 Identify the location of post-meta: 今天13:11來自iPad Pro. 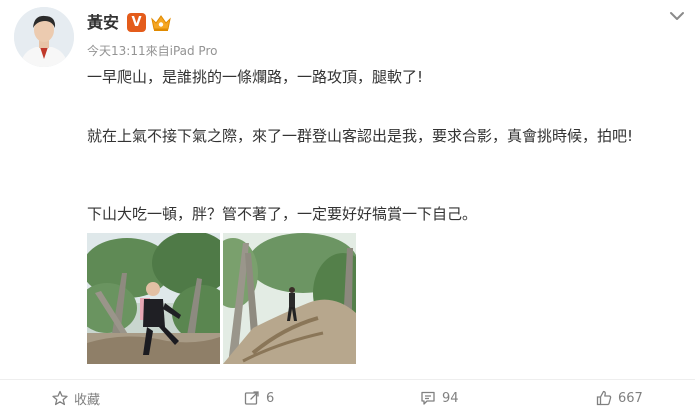
(152, 51).